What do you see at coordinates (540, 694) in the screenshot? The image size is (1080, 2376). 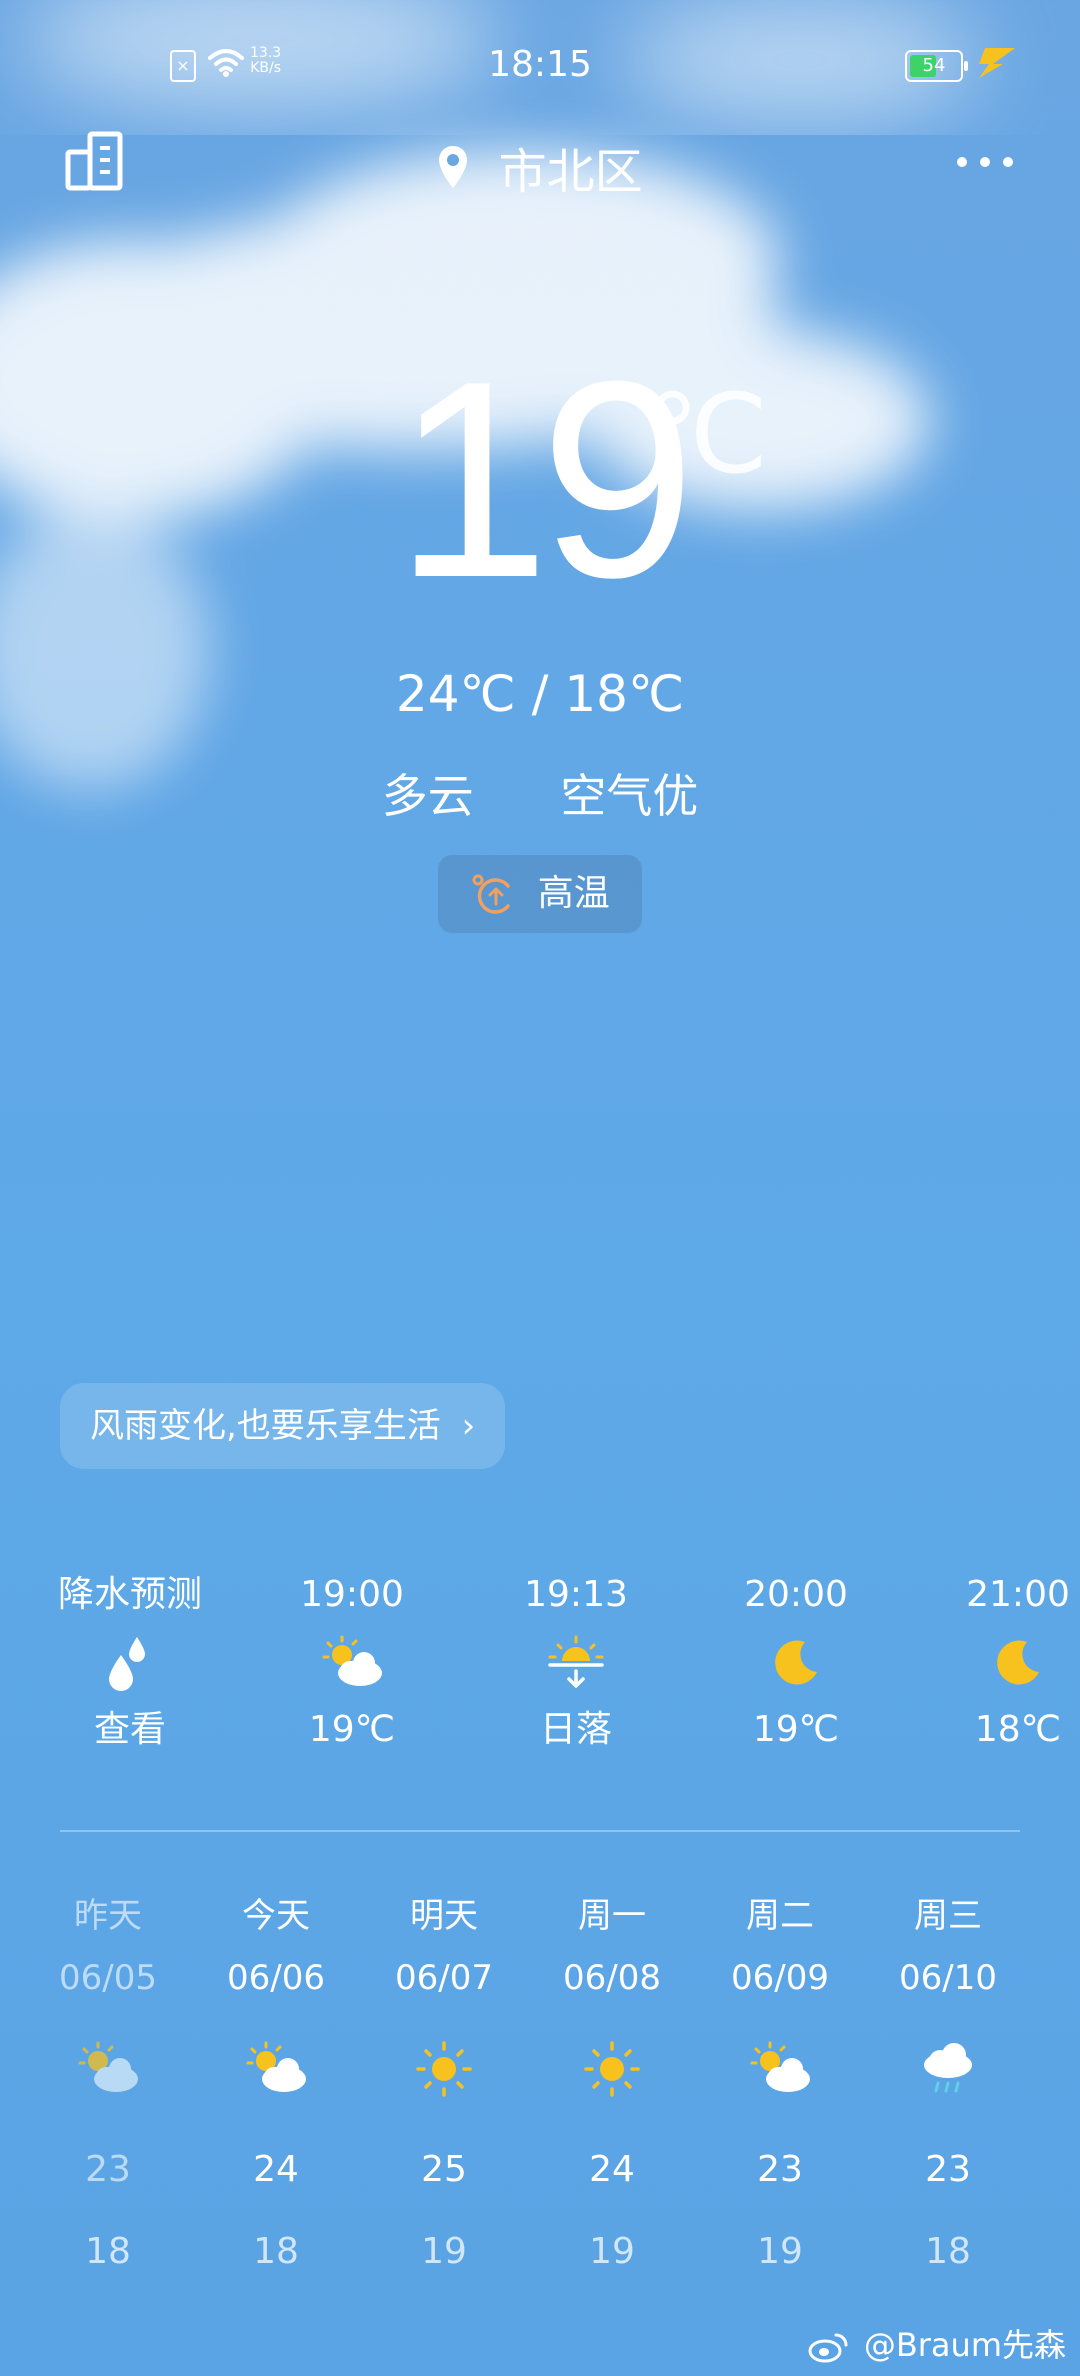 I see `temperature-range: 24℃ / 18℃` at bounding box center [540, 694].